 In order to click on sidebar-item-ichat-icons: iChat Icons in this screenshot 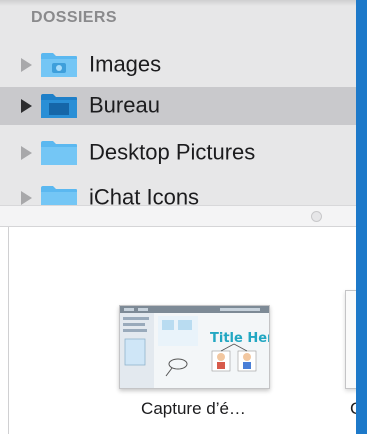, I will do `click(178, 192)`.